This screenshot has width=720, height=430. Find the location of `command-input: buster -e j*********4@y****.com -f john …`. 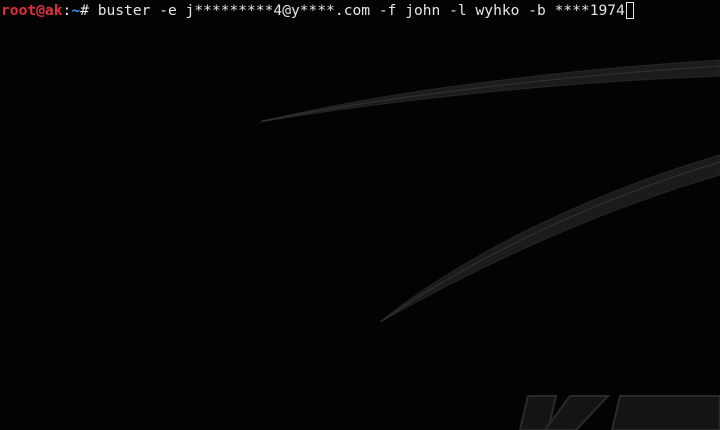

command-input: buster -e j*********4@y****.com -f john … is located at coordinates (361, 10).